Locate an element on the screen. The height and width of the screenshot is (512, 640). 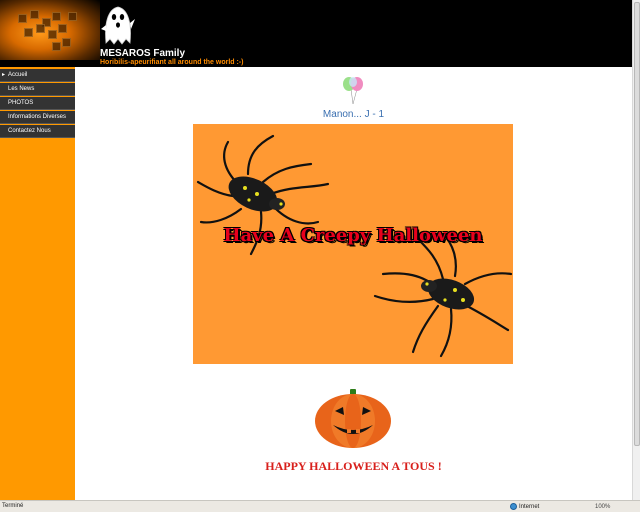
vertical-scrollbar is located at coordinates (636, 250).